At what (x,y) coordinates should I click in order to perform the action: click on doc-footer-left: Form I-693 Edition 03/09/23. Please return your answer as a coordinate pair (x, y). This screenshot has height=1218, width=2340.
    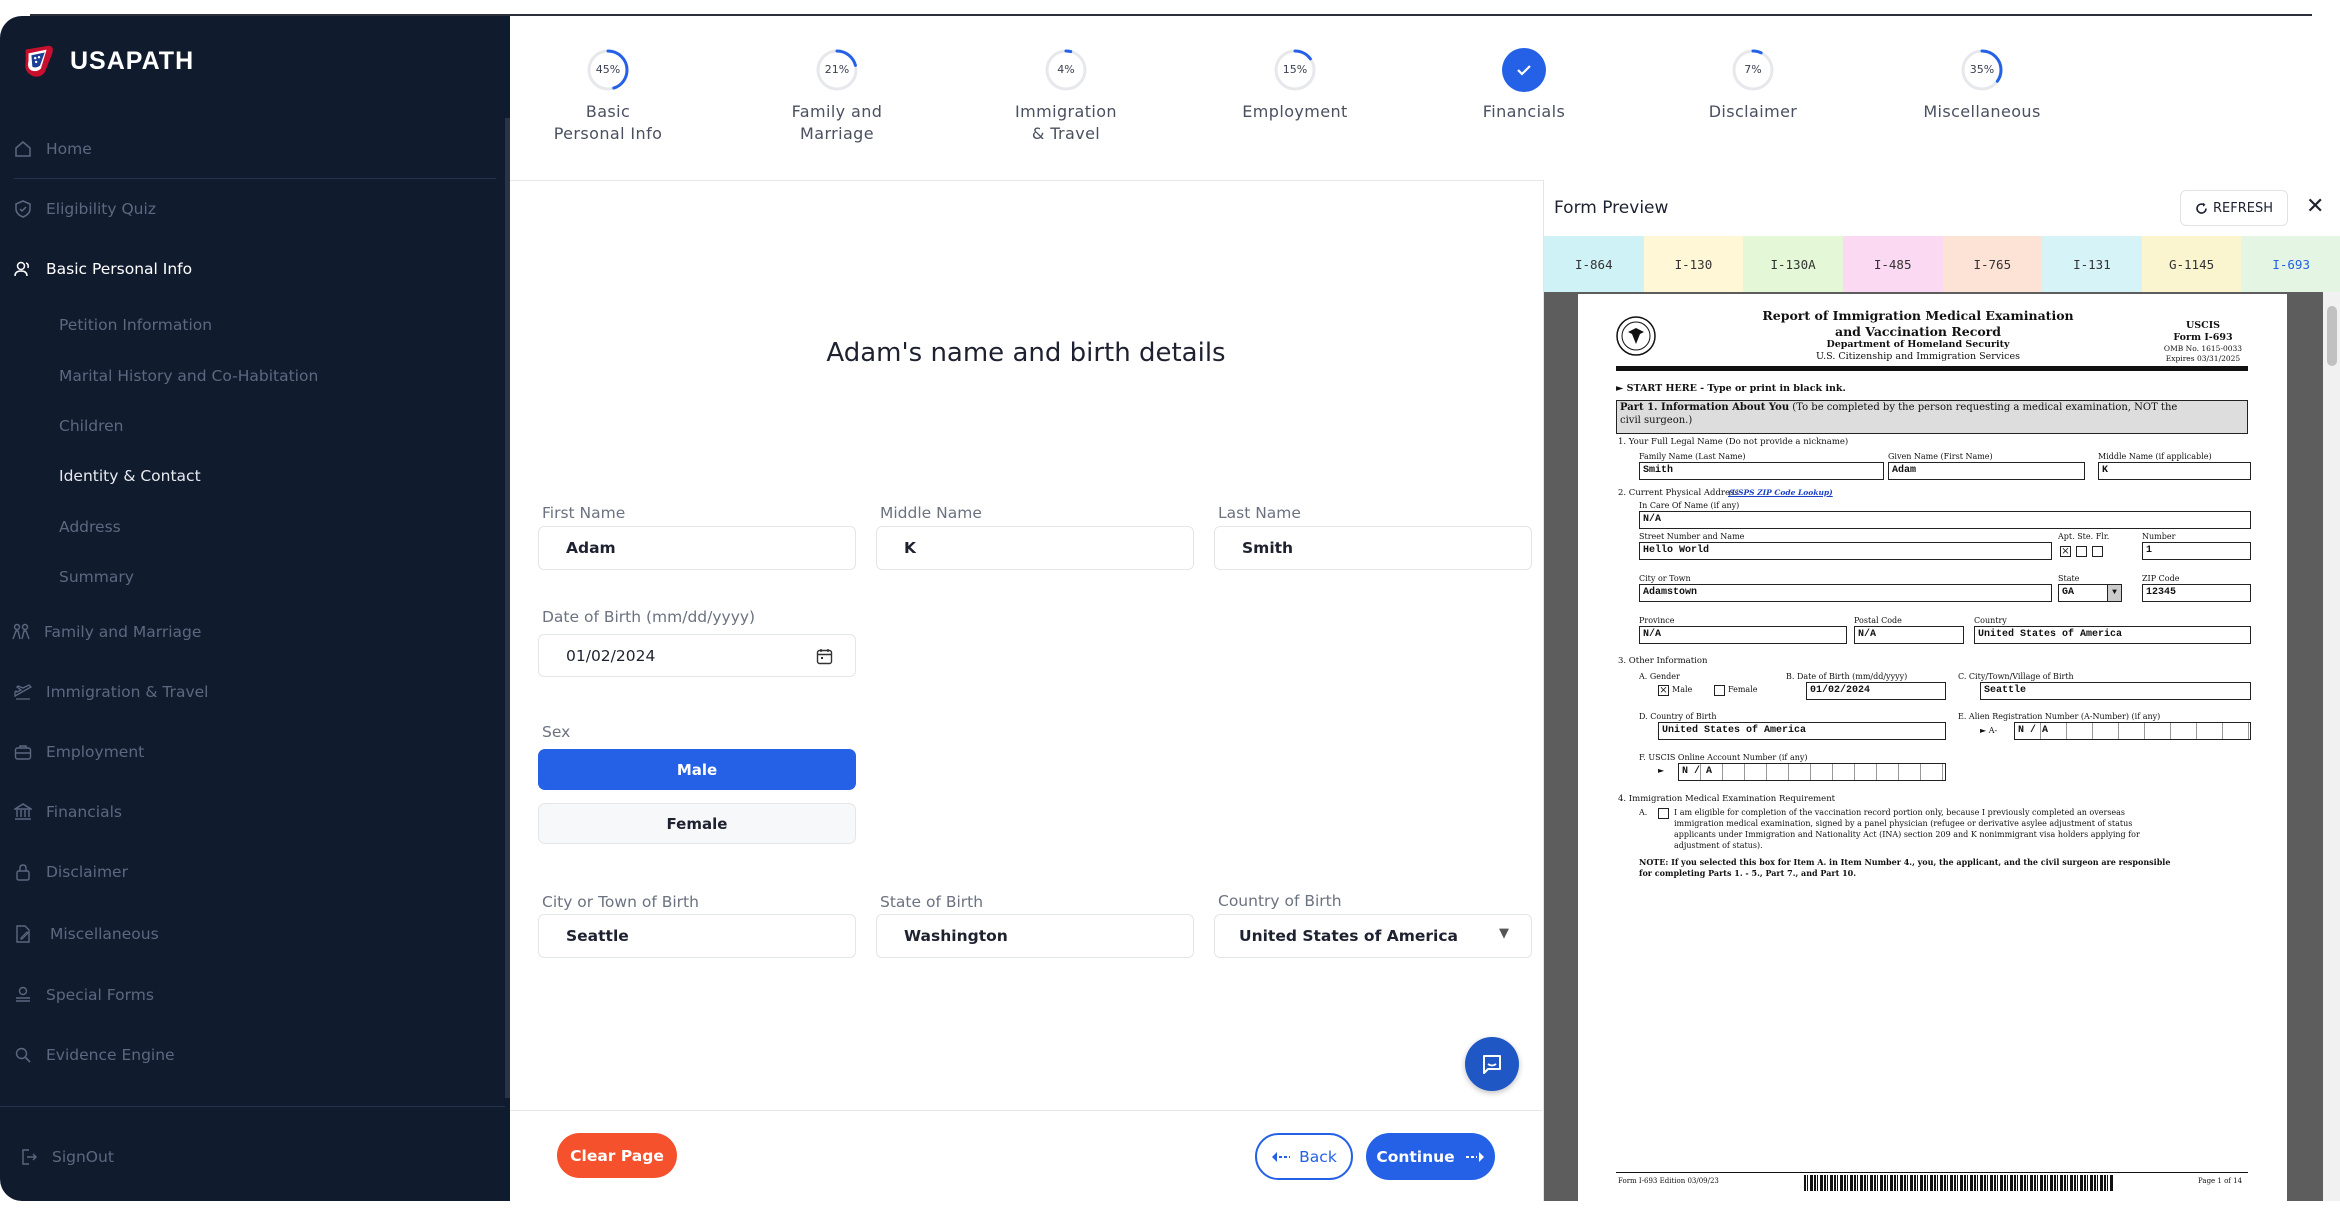
    Looking at the image, I should click on (1668, 1181).